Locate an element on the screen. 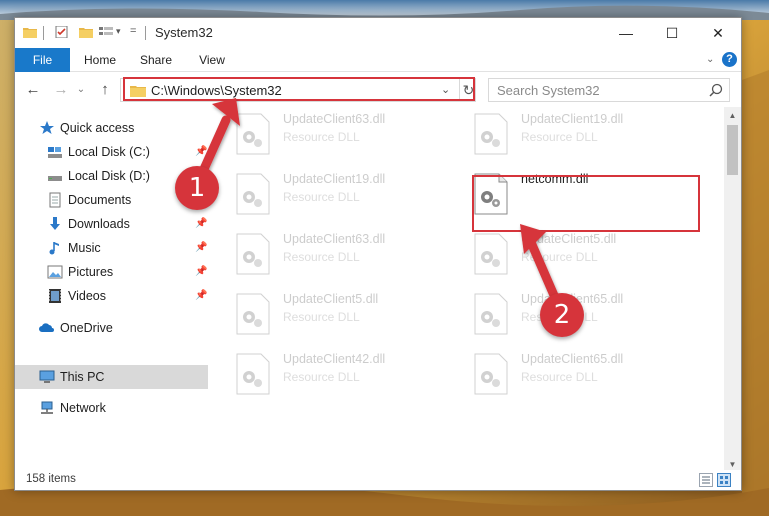 This screenshot has height=516, width=769. file-highlight-box is located at coordinates (586, 203).